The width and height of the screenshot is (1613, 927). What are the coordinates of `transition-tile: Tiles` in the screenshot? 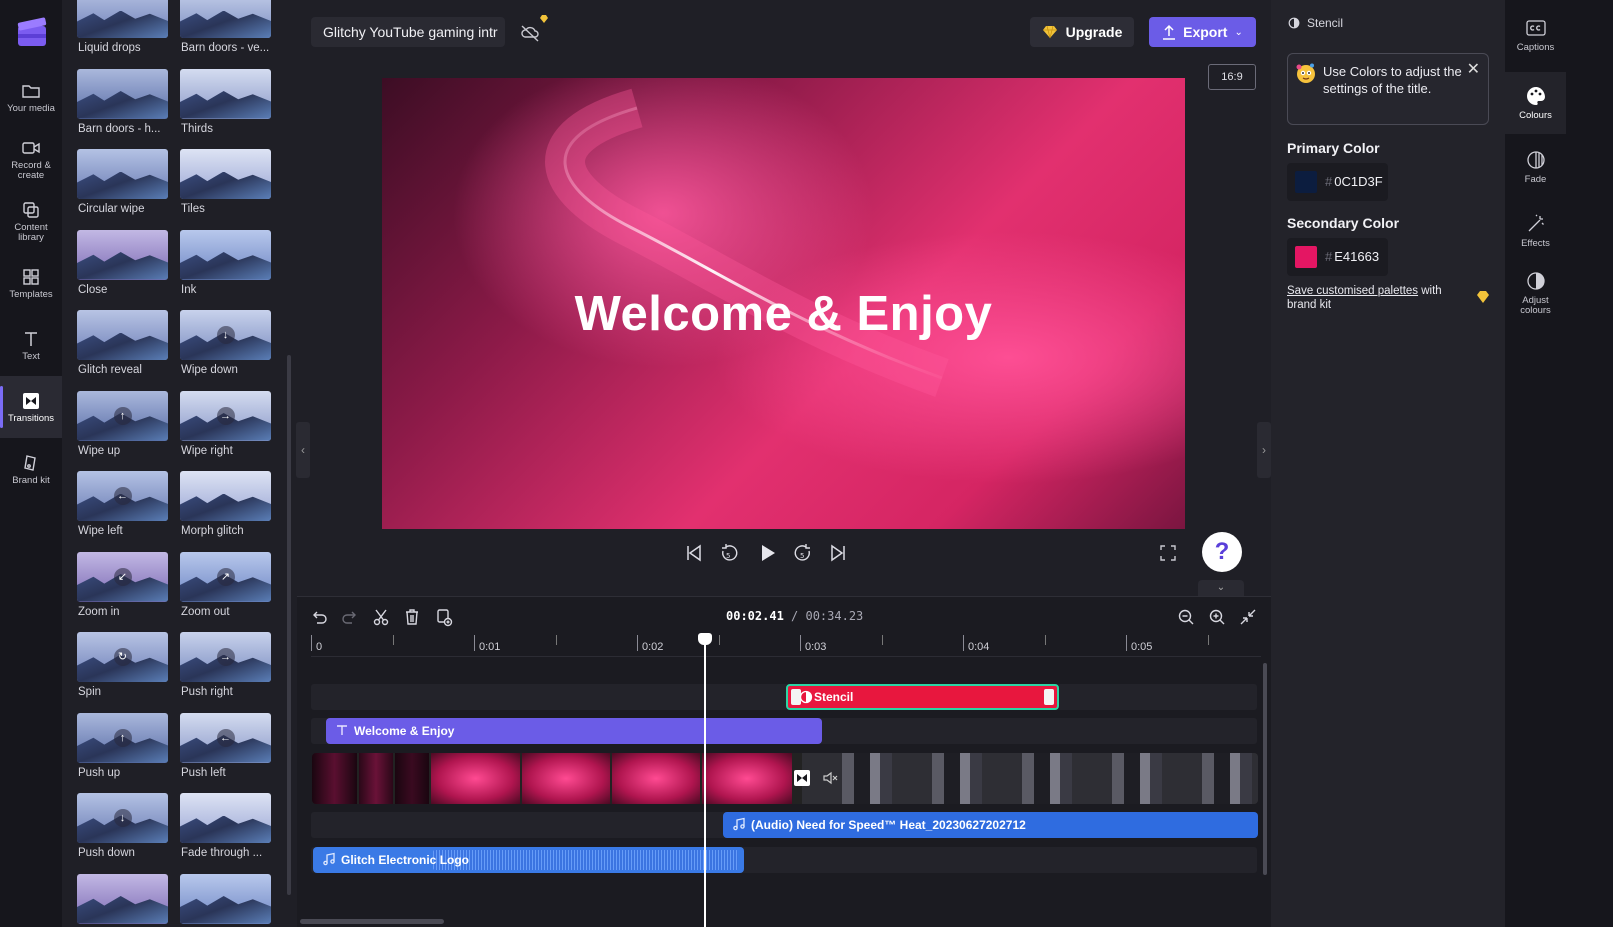 It's located at (225, 189).